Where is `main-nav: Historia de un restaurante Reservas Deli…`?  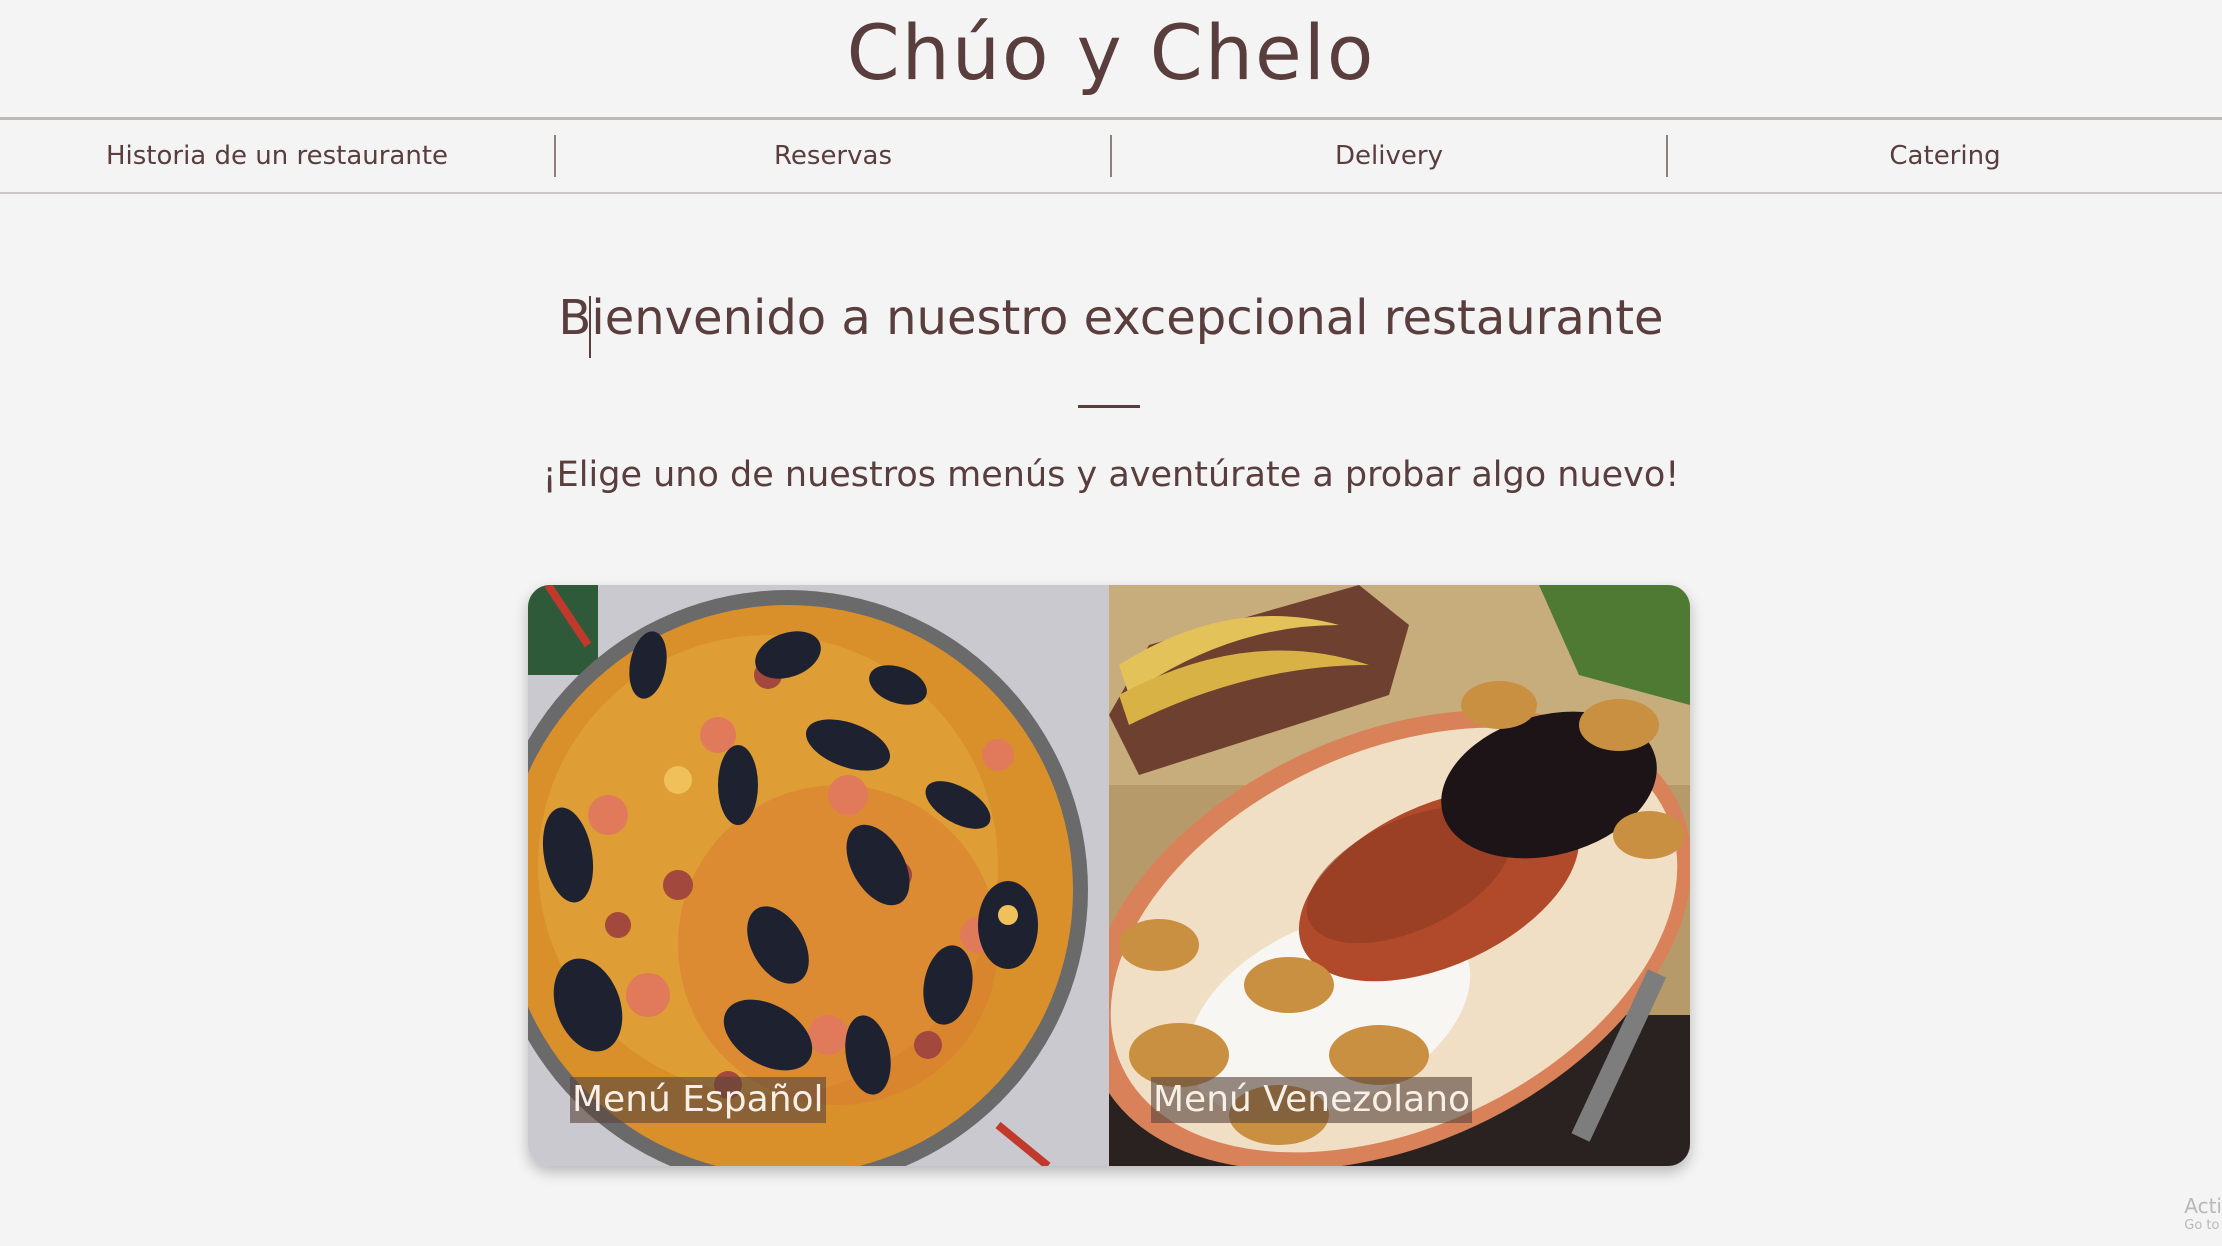 main-nav: Historia de un restaurante Reservas Deli… is located at coordinates (1111, 157).